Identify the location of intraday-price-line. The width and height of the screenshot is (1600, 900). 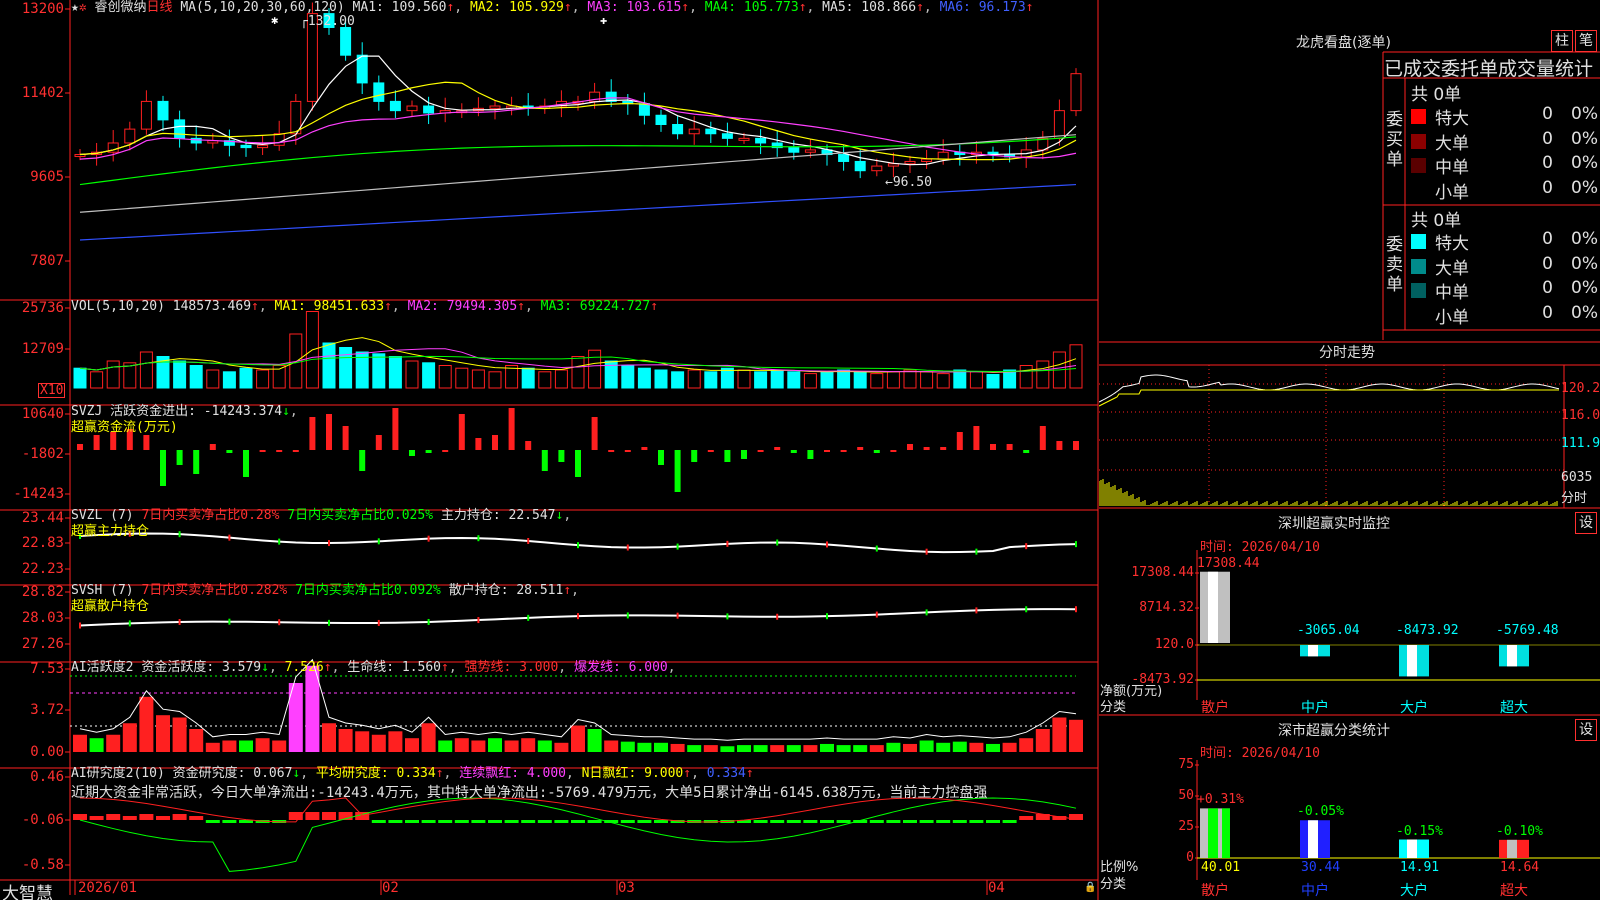
(1329, 388).